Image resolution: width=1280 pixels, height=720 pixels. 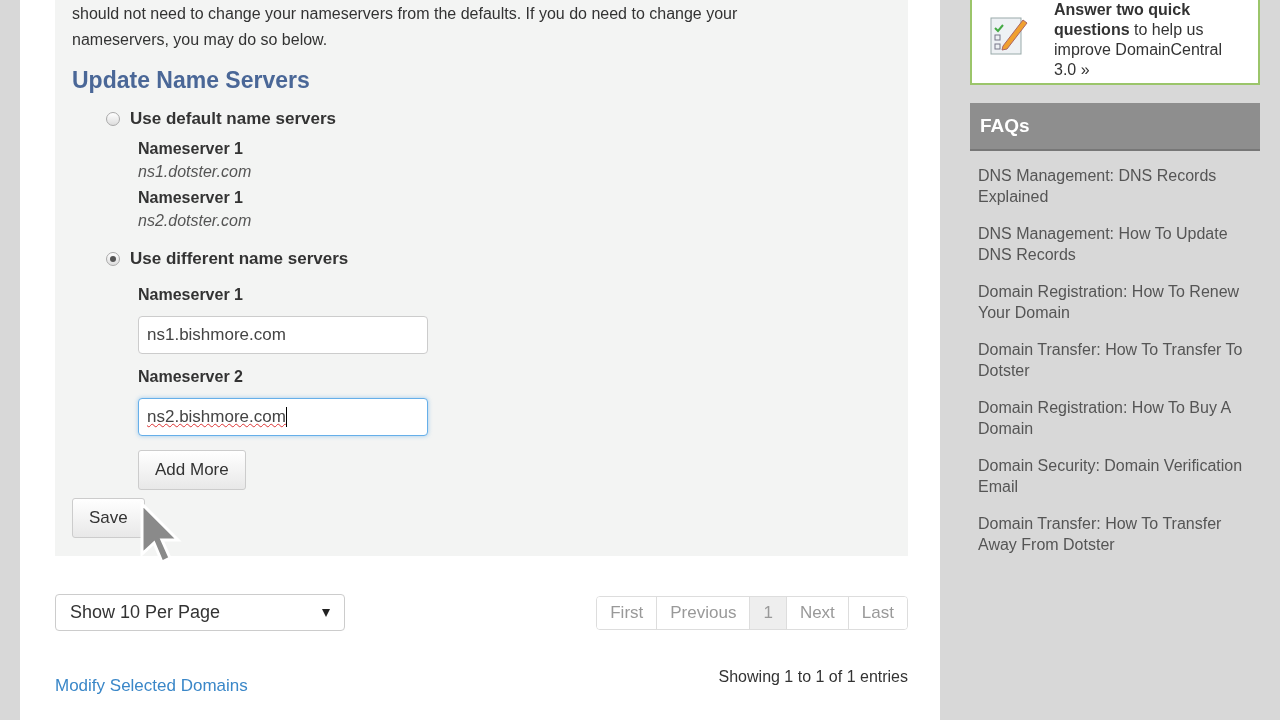 I want to click on modify-domains-link: Modify Selected Domains, so click(x=151, y=686).